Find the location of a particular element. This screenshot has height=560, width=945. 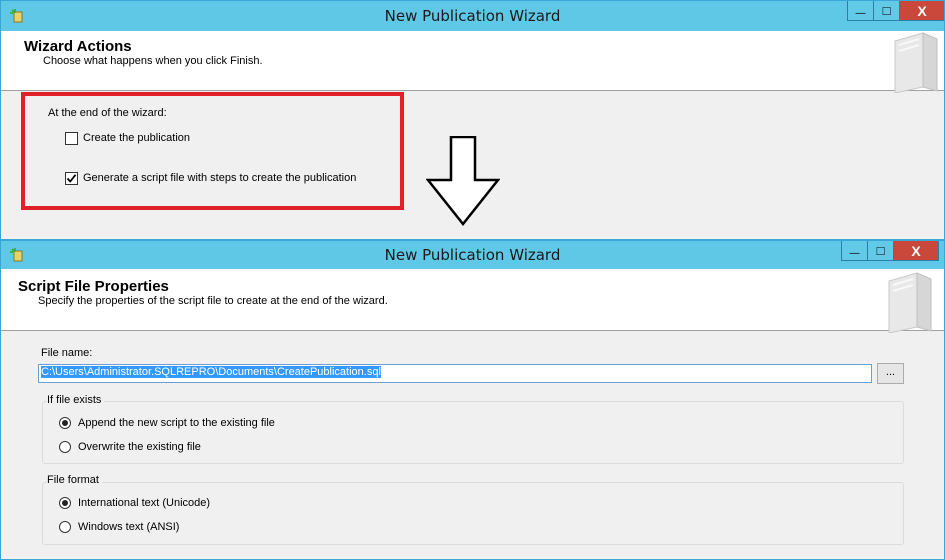

if-file-exists-group is located at coordinates (473, 432).